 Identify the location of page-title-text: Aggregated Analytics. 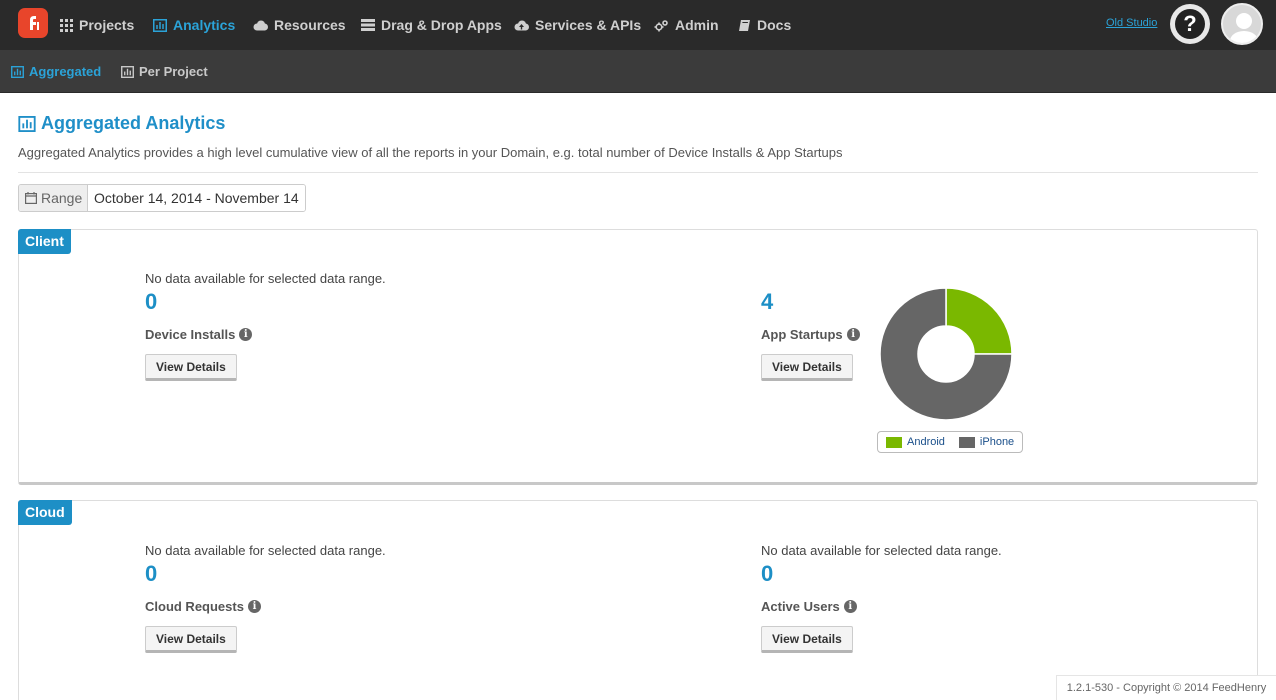
(133, 123).